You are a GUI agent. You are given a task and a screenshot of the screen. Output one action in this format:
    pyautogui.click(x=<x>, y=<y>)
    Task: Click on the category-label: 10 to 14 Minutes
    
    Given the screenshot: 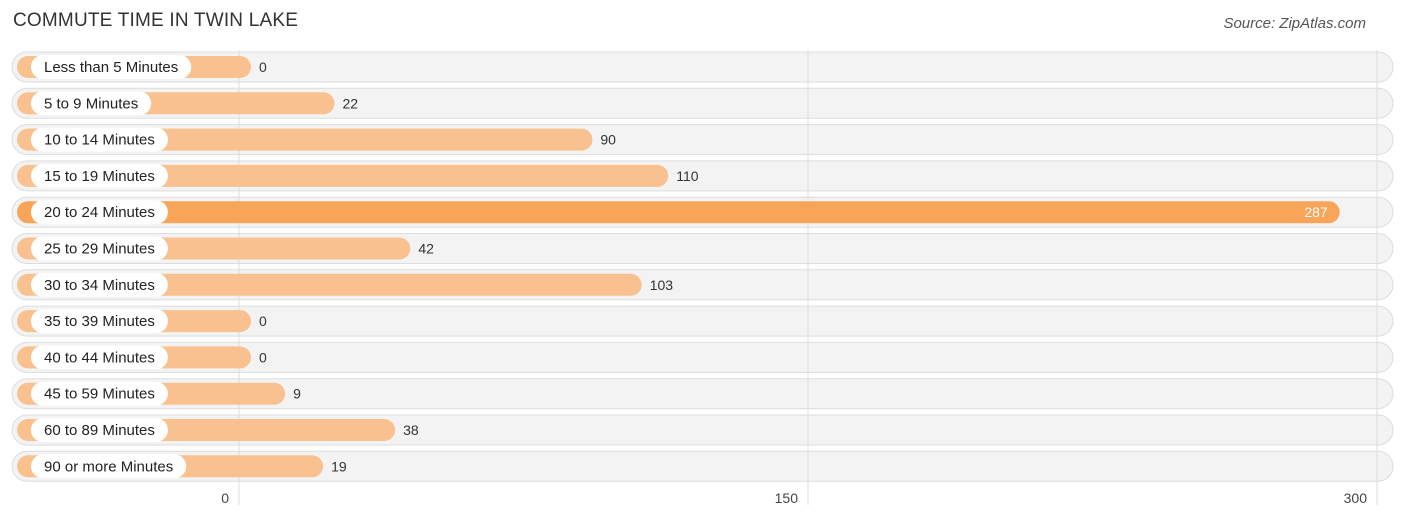 What is the action you would take?
    pyautogui.click(x=99, y=140)
    